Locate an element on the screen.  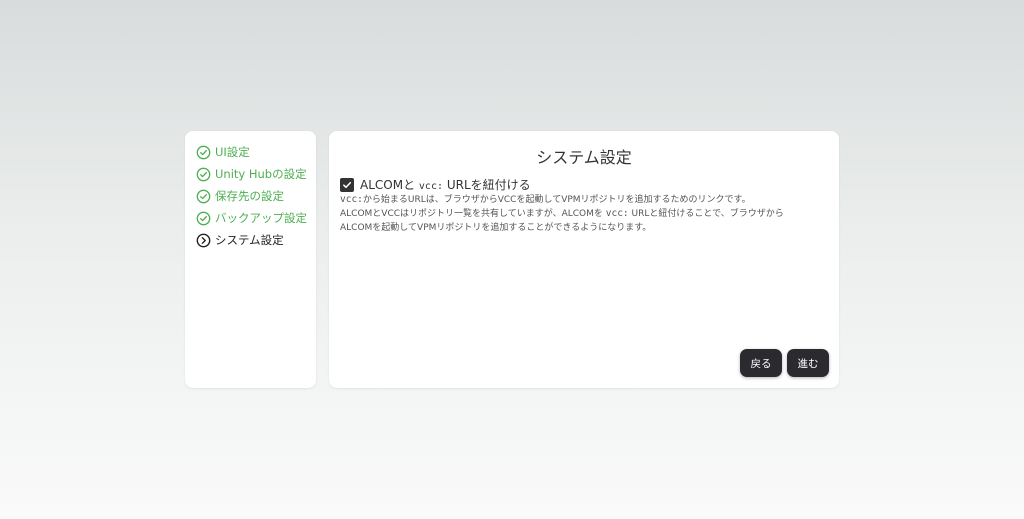
step-ui-settings: UI設定 is located at coordinates (250, 152).